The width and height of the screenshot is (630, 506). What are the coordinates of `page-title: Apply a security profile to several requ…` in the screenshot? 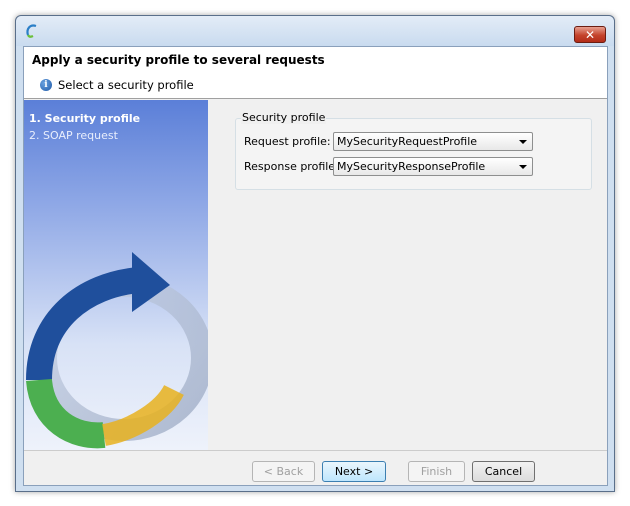 It's located at (178, 60).